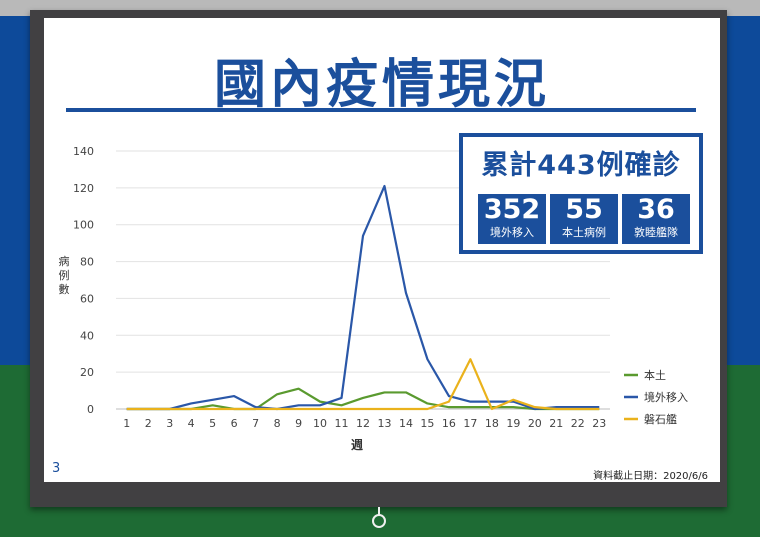  I want to click on stat-local-label: 本土病例, so click(584, 232).